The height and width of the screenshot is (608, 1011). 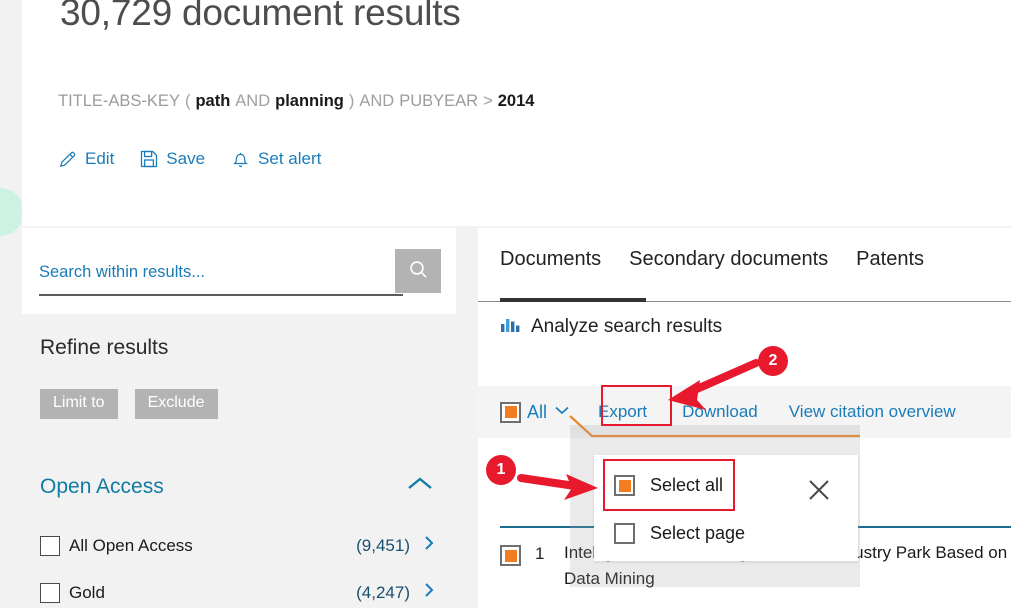 What do you see at coordinates (720, 412) in the screenshot?
I see `download-button: Download` at bounding box center [720, 412].